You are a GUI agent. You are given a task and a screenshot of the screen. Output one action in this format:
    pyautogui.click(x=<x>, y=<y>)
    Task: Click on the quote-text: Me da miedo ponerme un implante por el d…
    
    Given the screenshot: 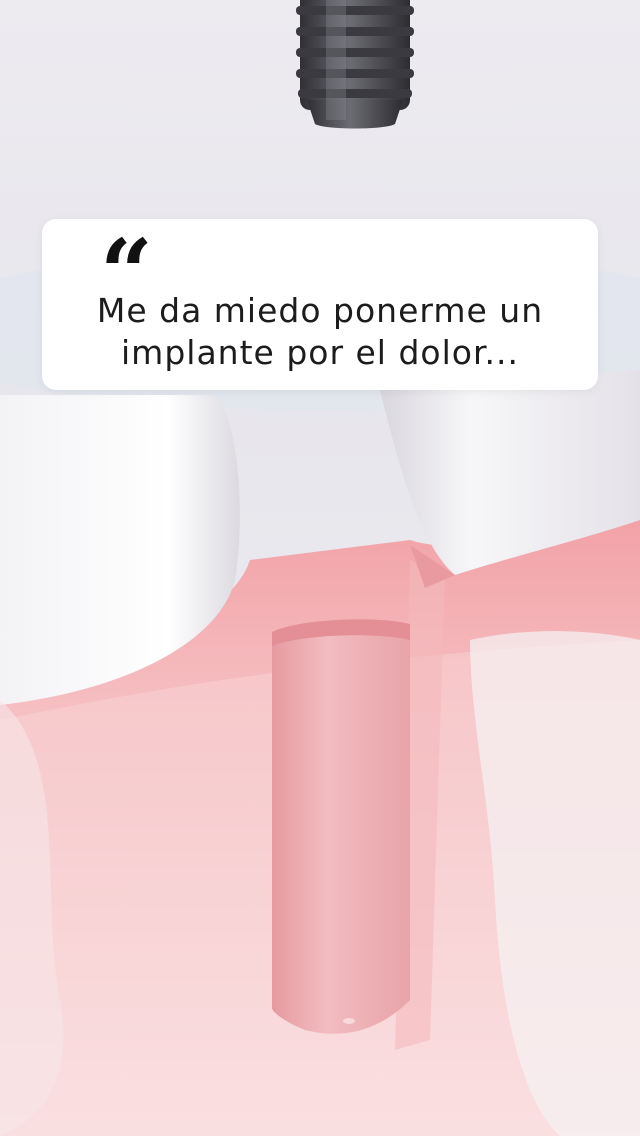 What is the action you would take?
    pyautogui.click(x=320, y=331)
    